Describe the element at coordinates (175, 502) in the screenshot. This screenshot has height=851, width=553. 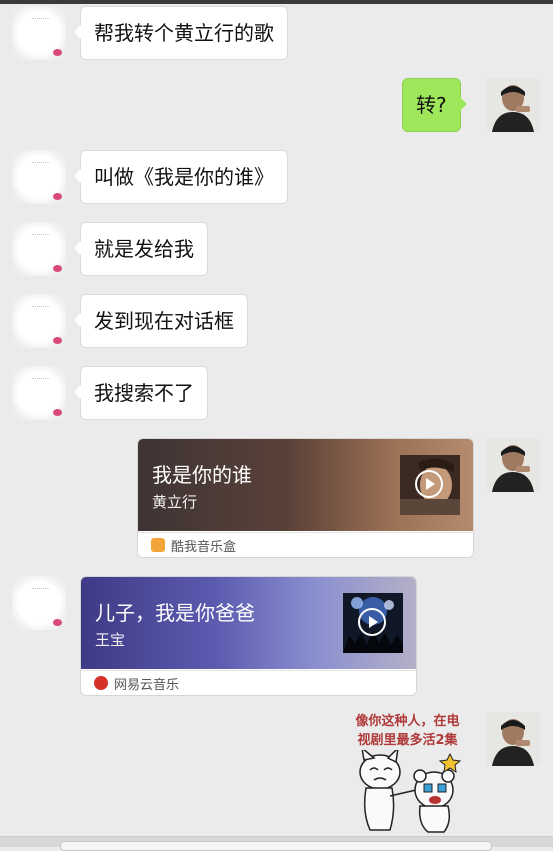
I see `song-artist: 黄立行` at that location.